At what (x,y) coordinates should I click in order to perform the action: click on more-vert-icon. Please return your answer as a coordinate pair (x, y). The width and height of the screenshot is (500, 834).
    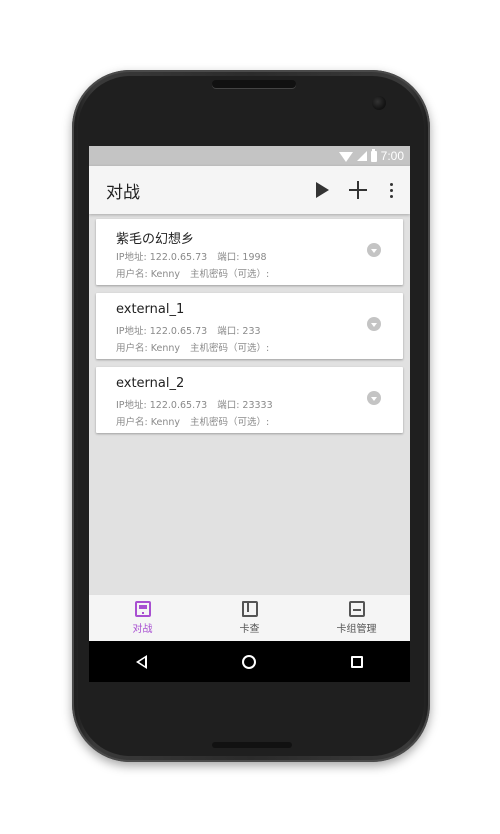
    Looking at the image, I should click on (391, 190).